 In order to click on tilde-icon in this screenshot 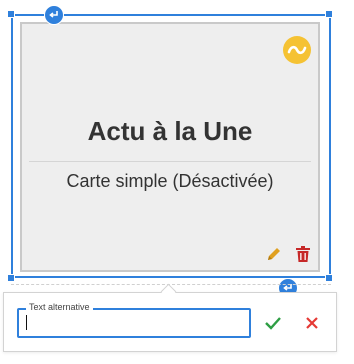, I will do `click(297, 50)`.